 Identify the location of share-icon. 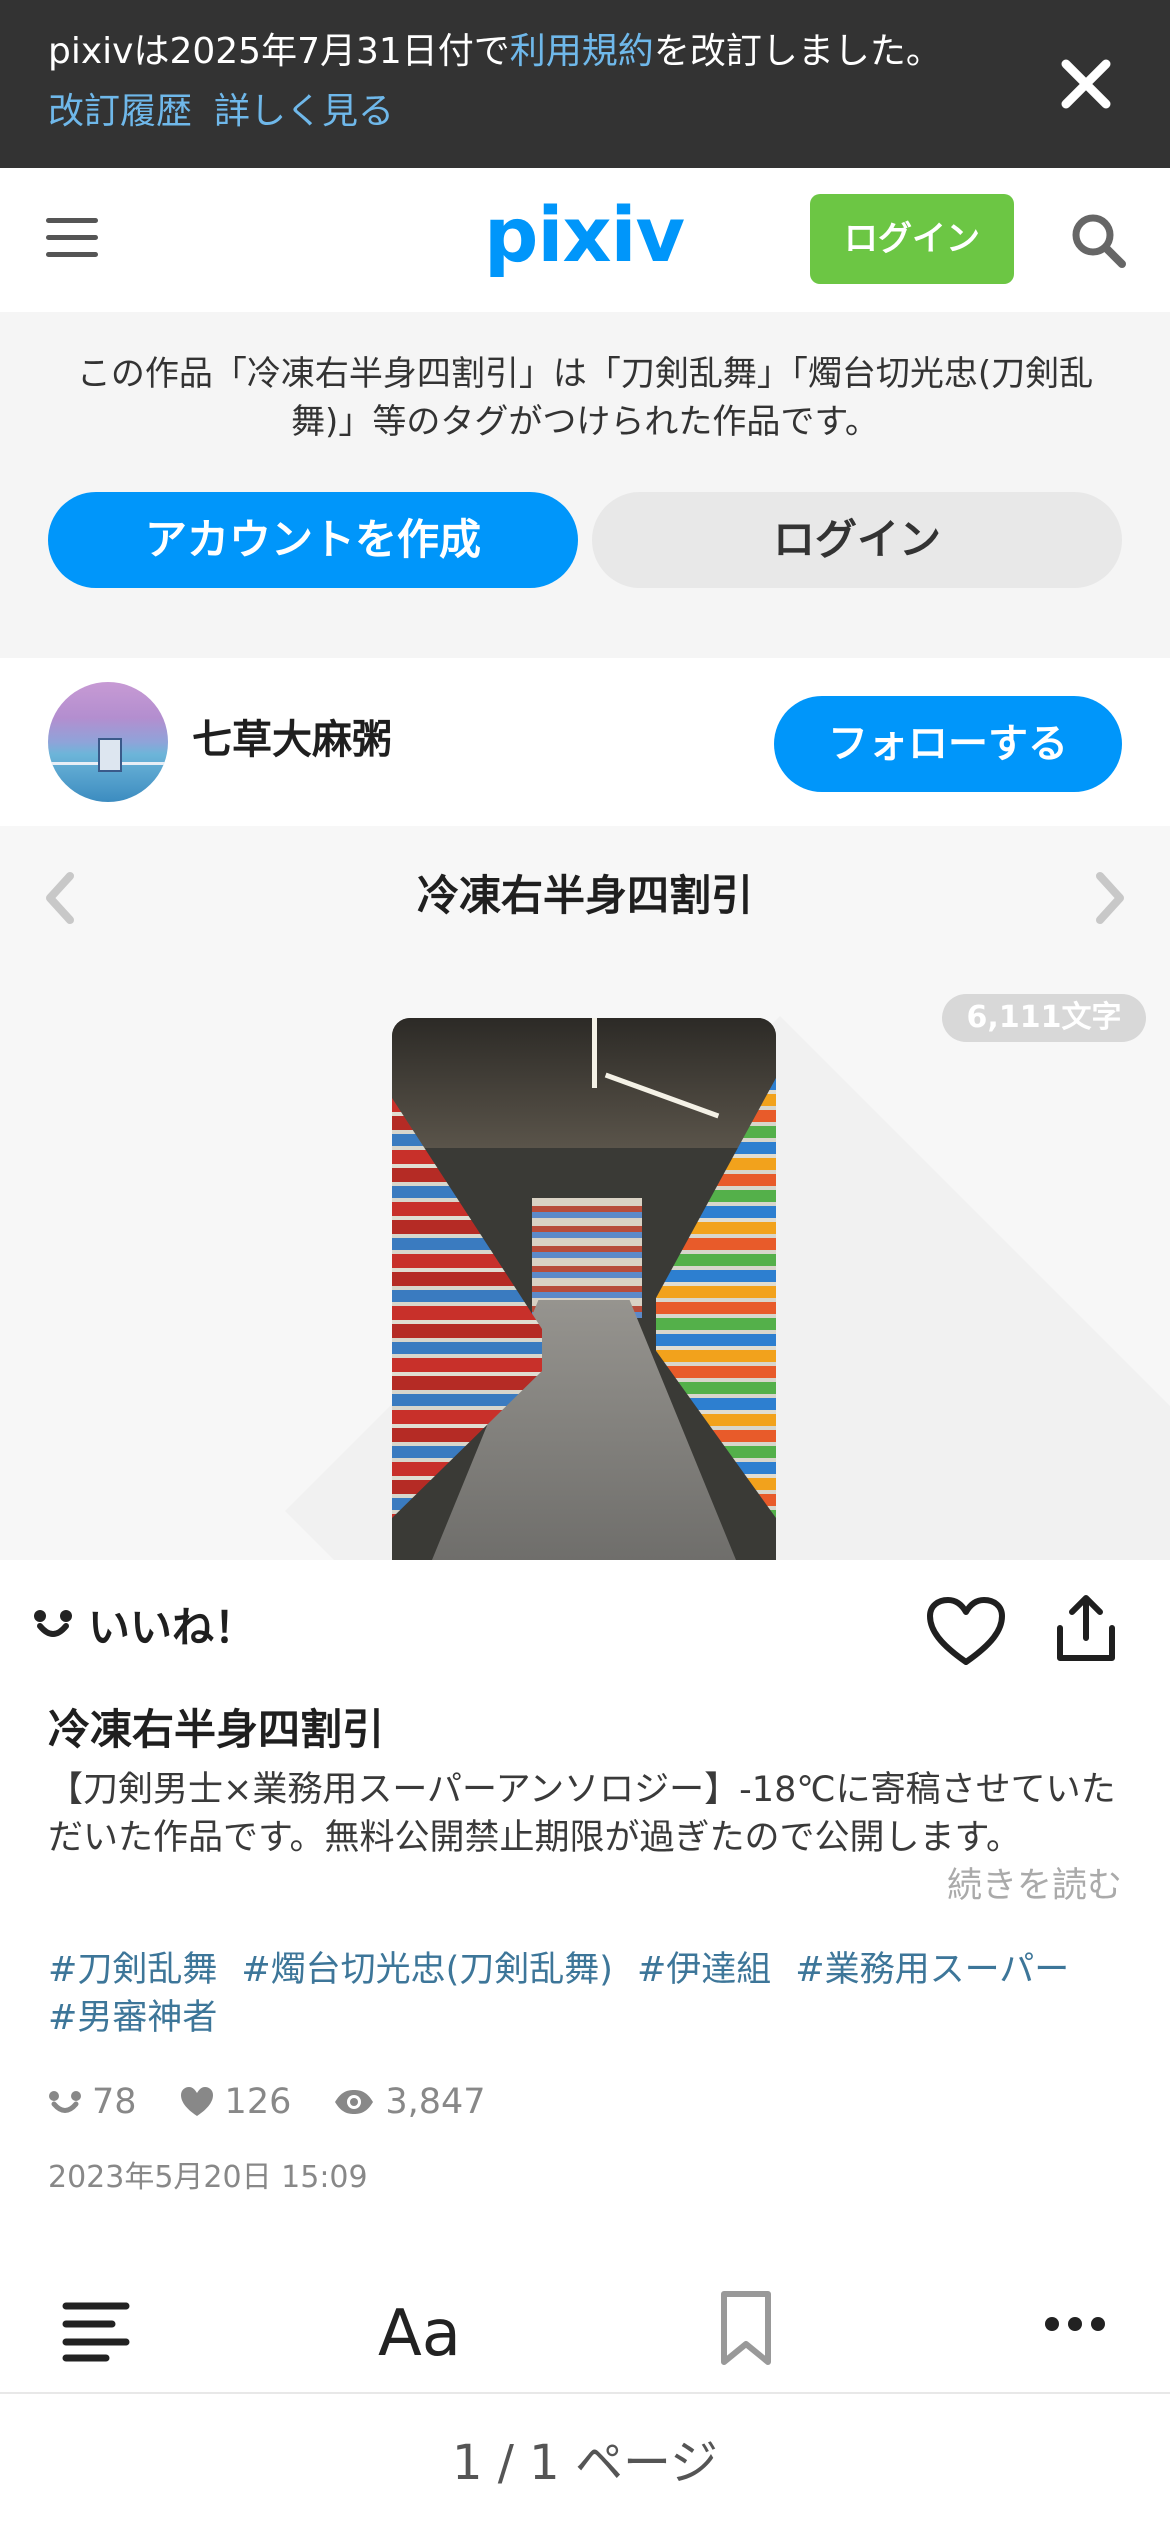
(1086, 1629).